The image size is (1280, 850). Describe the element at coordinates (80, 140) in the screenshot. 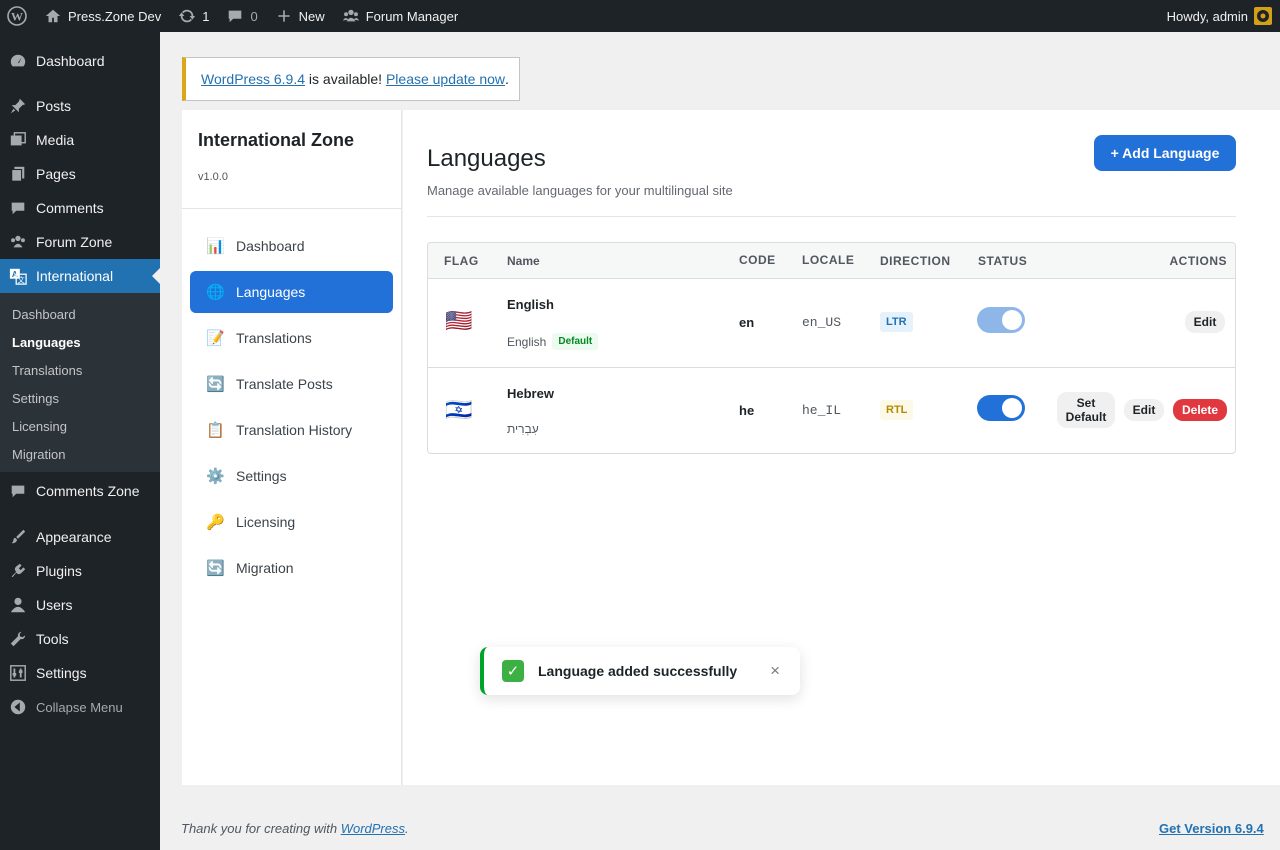

I see `menu-item-media: Media` at that location.